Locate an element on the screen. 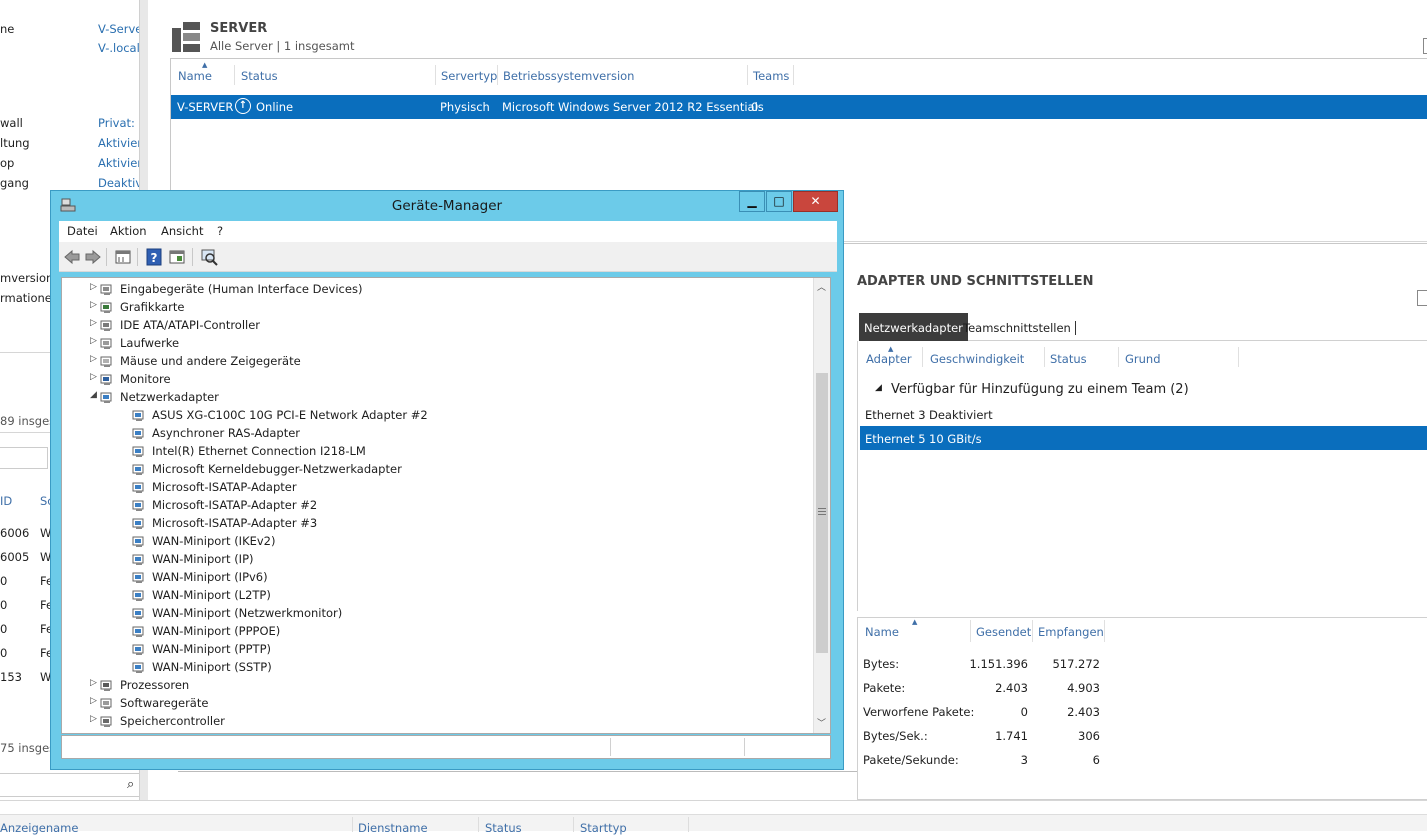 The height and width of the screenshot is (835, 1427). tree-device: Microsoft-ISATAP-Adapter is located at coordinates (407, 488).